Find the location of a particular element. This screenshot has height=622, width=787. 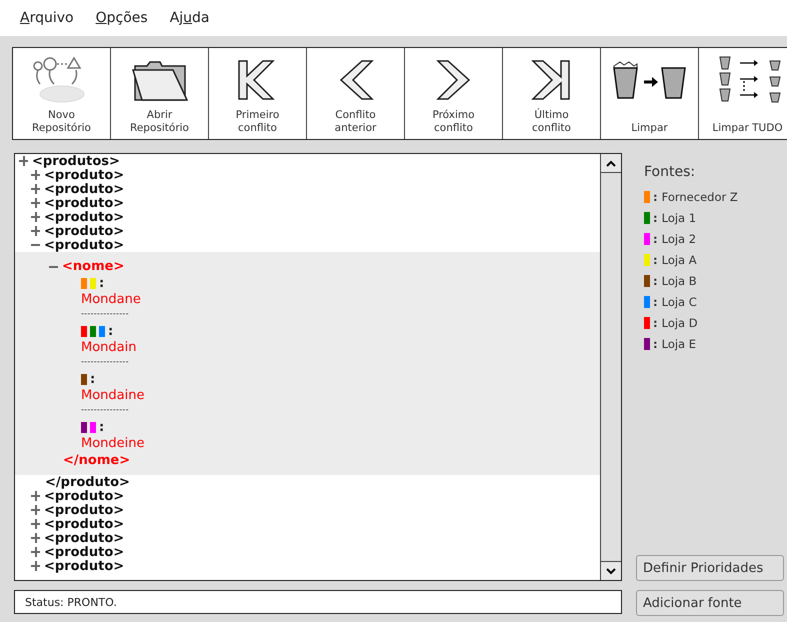

menu-item: Ajuda is located at coordinates (190, 18).